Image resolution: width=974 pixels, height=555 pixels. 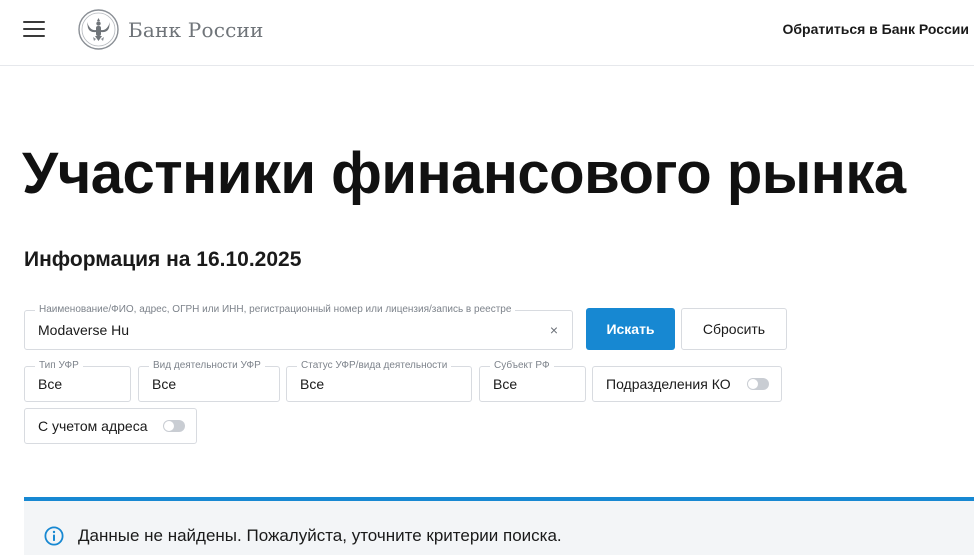 What do you see at coordinates (196, 29) in the screenshot?
I see `logo-text: Банк России` at bounding box center [196, 29].